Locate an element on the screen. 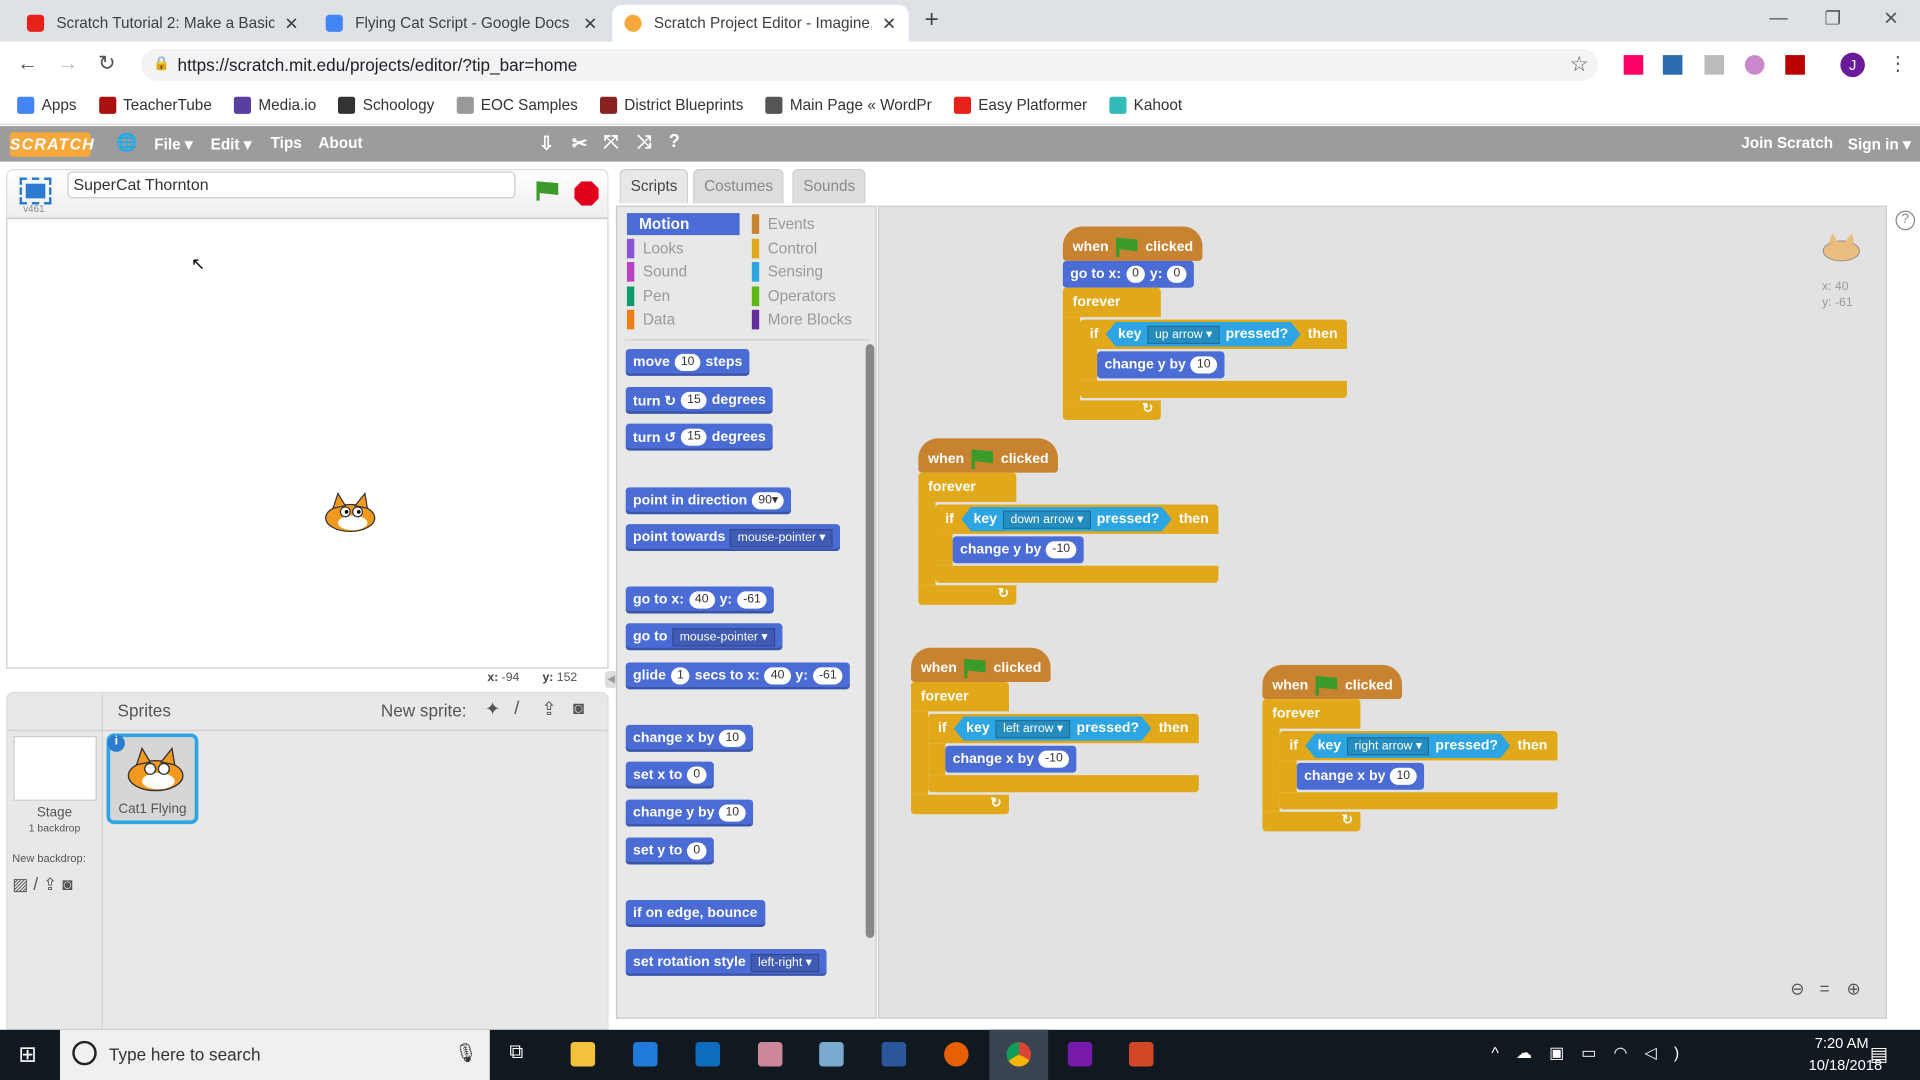 The image size is (1920, 1080). key-dropdown: up arrow ▾ is located at coordinates (1184, 334).